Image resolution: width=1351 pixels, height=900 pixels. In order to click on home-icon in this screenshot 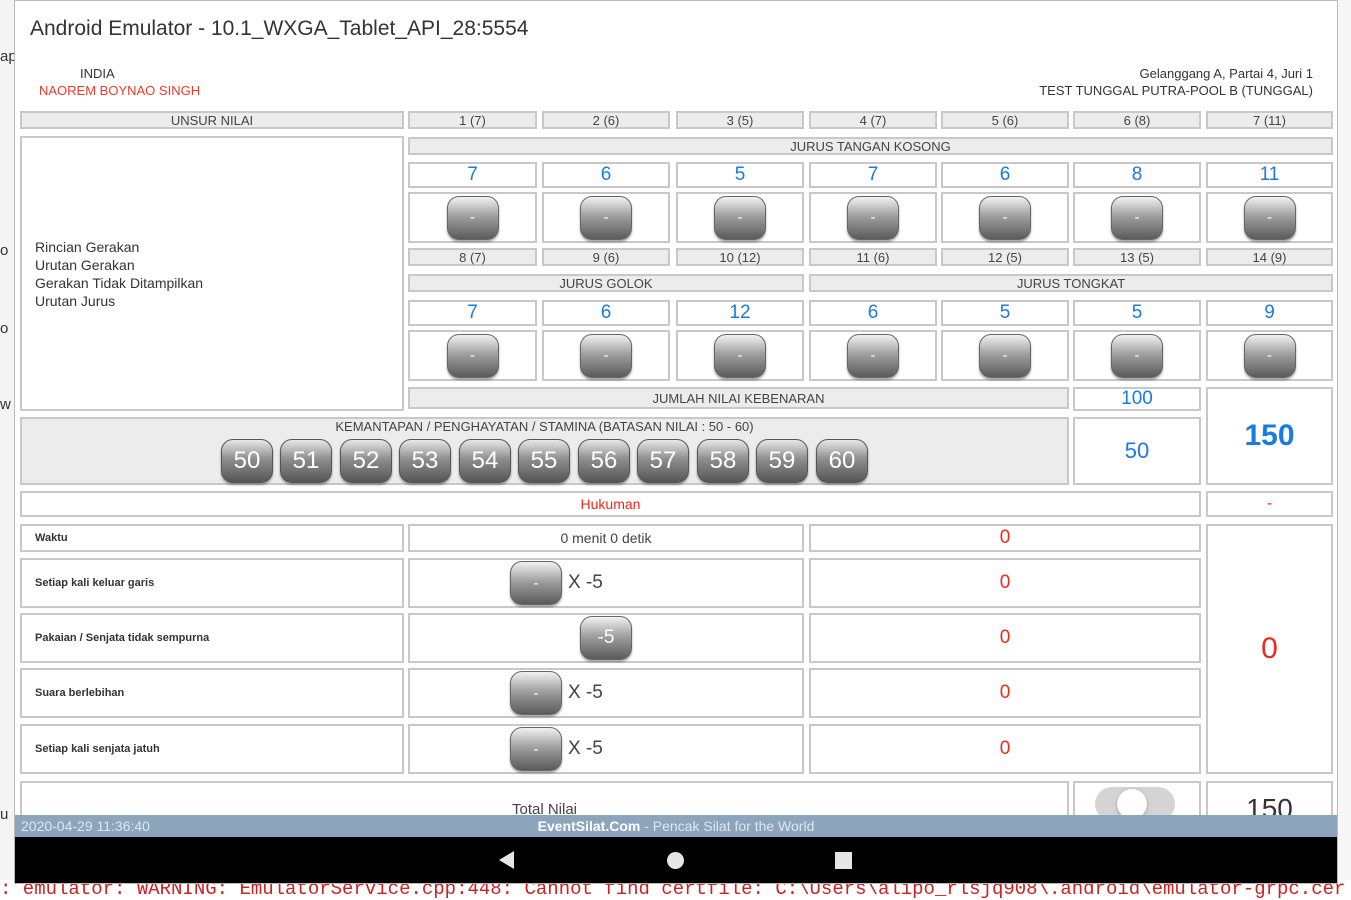, I will do `click(675, 860)`.